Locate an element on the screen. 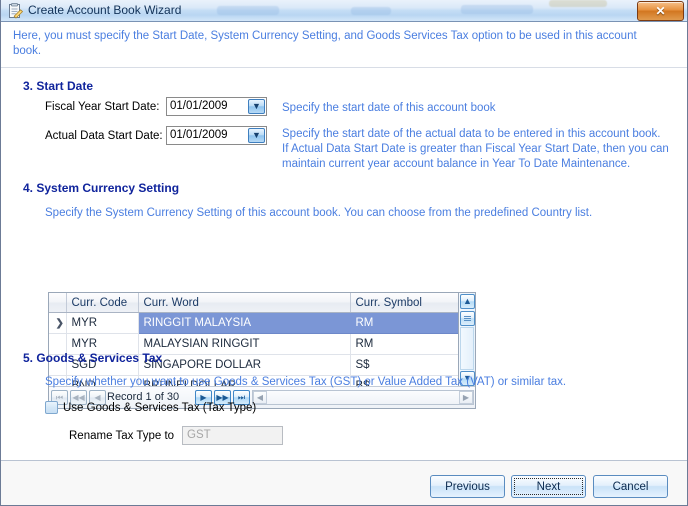 The width and height of the screenshot is (688, 506). currency-grid-header-row: Curr. Code Curr. Word Curr. Symbol is located at coordinates (253, 303).